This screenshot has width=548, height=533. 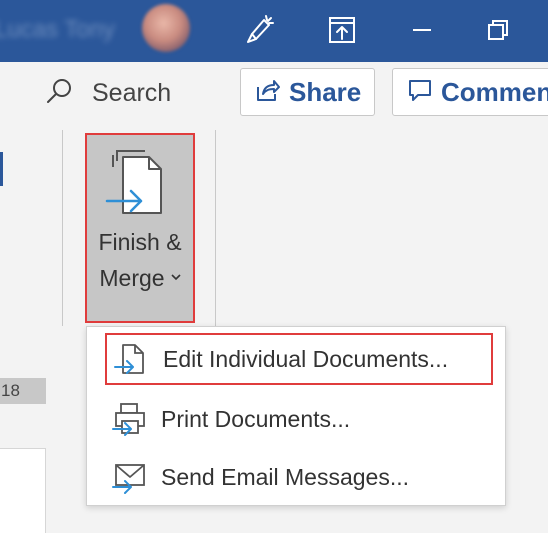 I want to click on email-icon, so click(x=129, y=477).